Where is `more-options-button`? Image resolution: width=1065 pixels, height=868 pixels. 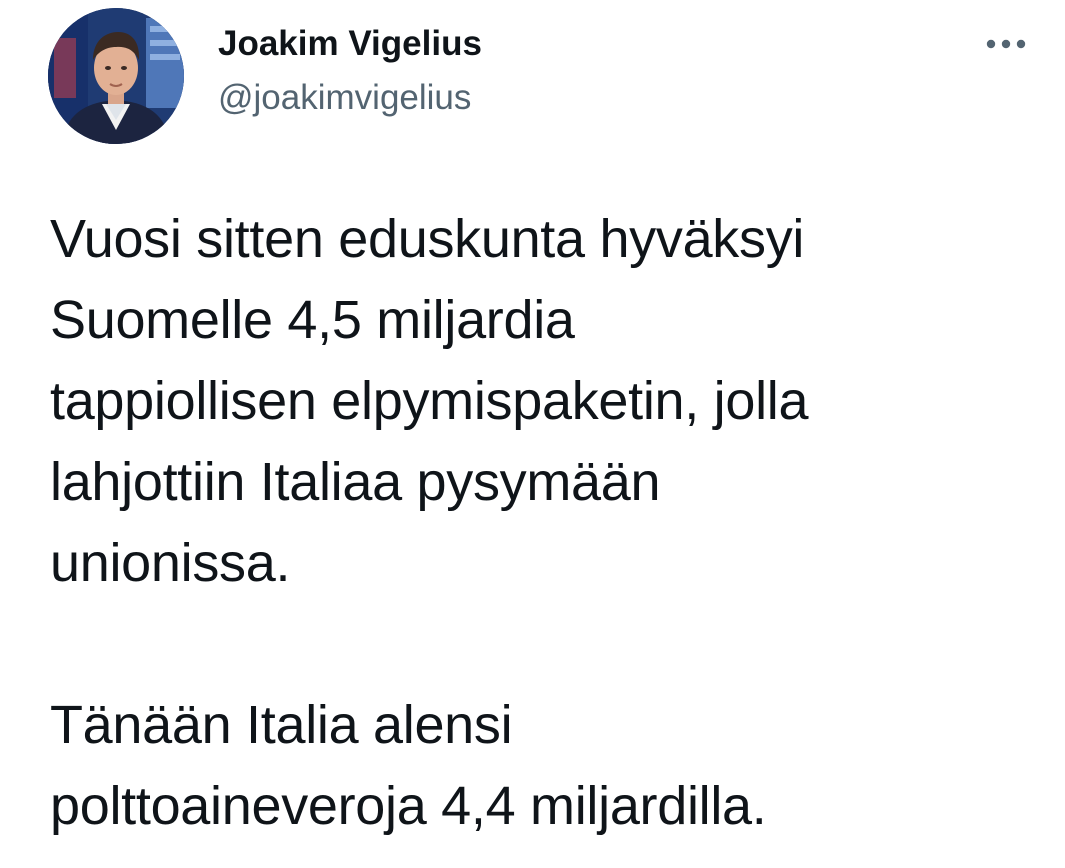
more-options-button is located at coordinates (1006, 44).